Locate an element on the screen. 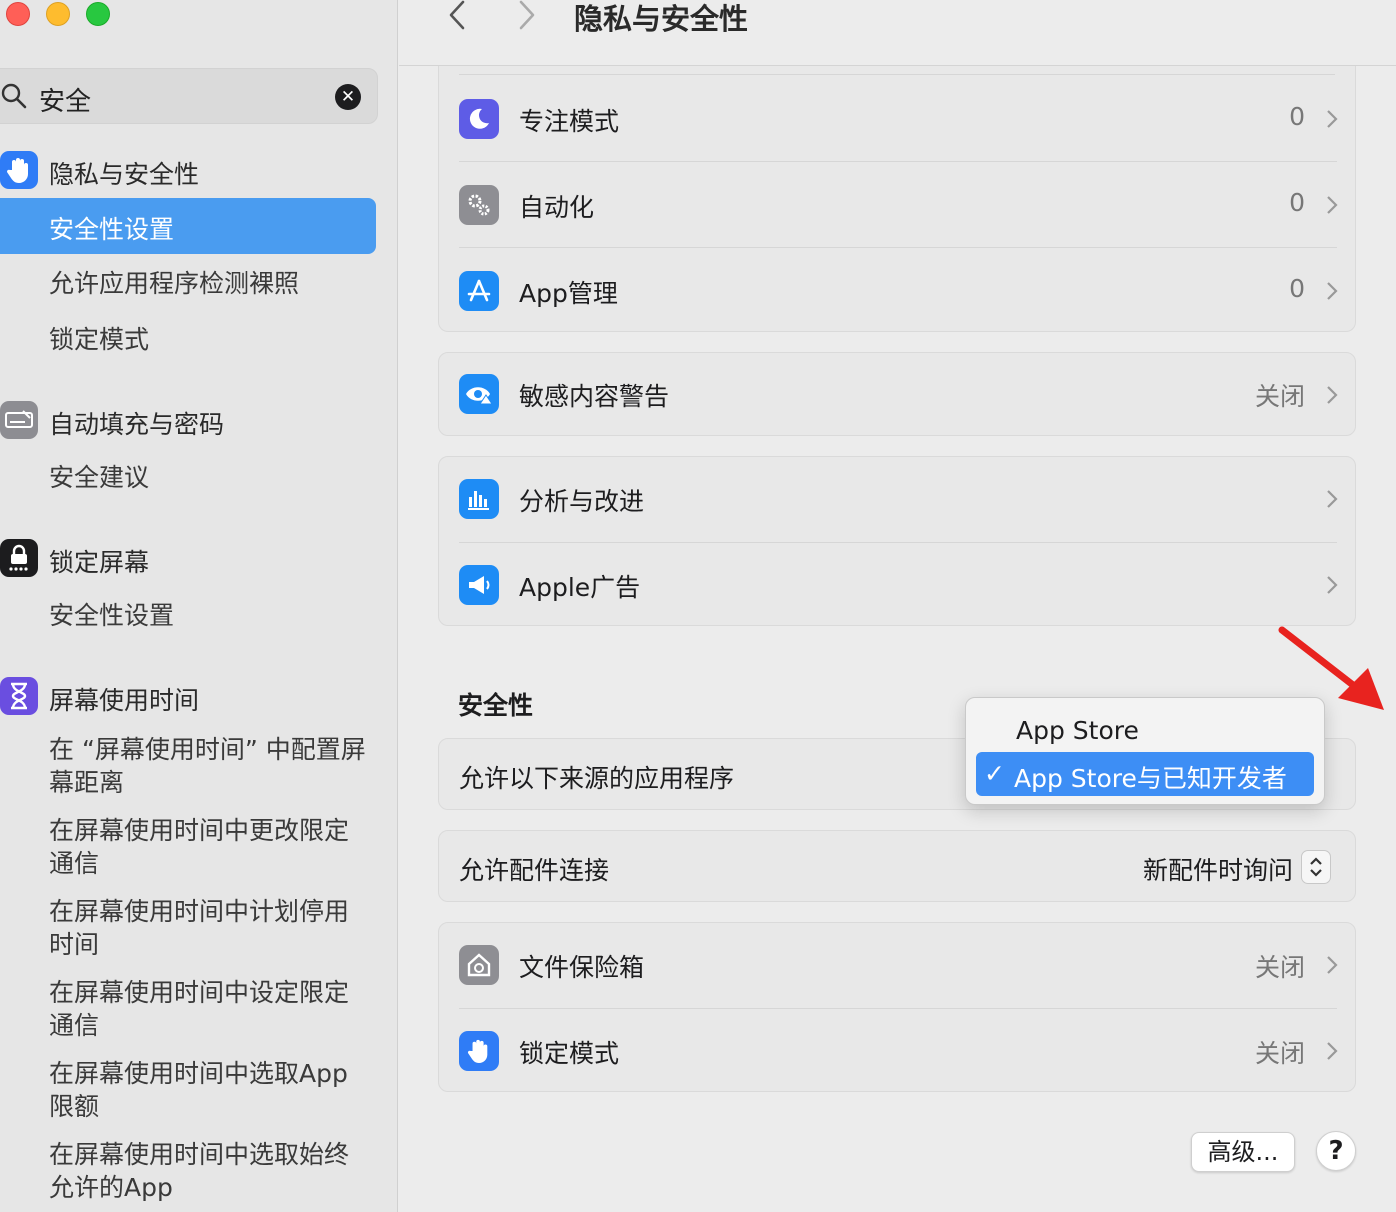  sidebar-item-set-limit-communication: 在屏幕使用时间中设定限定通信 is located at coordinates (209, 1009).